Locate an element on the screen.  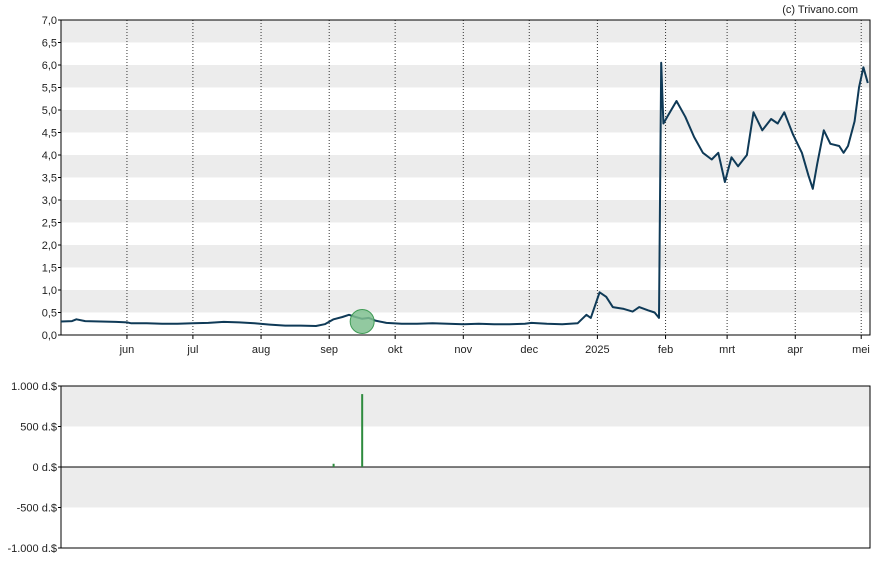
price-y-tick: 2,5 is located at coordinates (49, 224).